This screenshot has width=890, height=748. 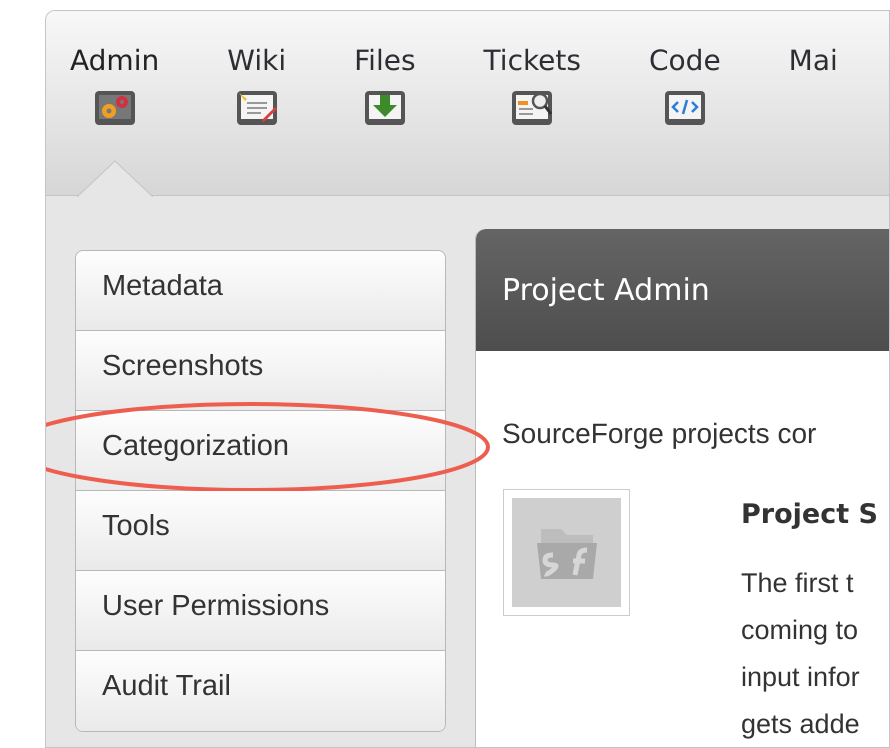 I want to click on document-pencil-icon, so click(x=256, y=108).